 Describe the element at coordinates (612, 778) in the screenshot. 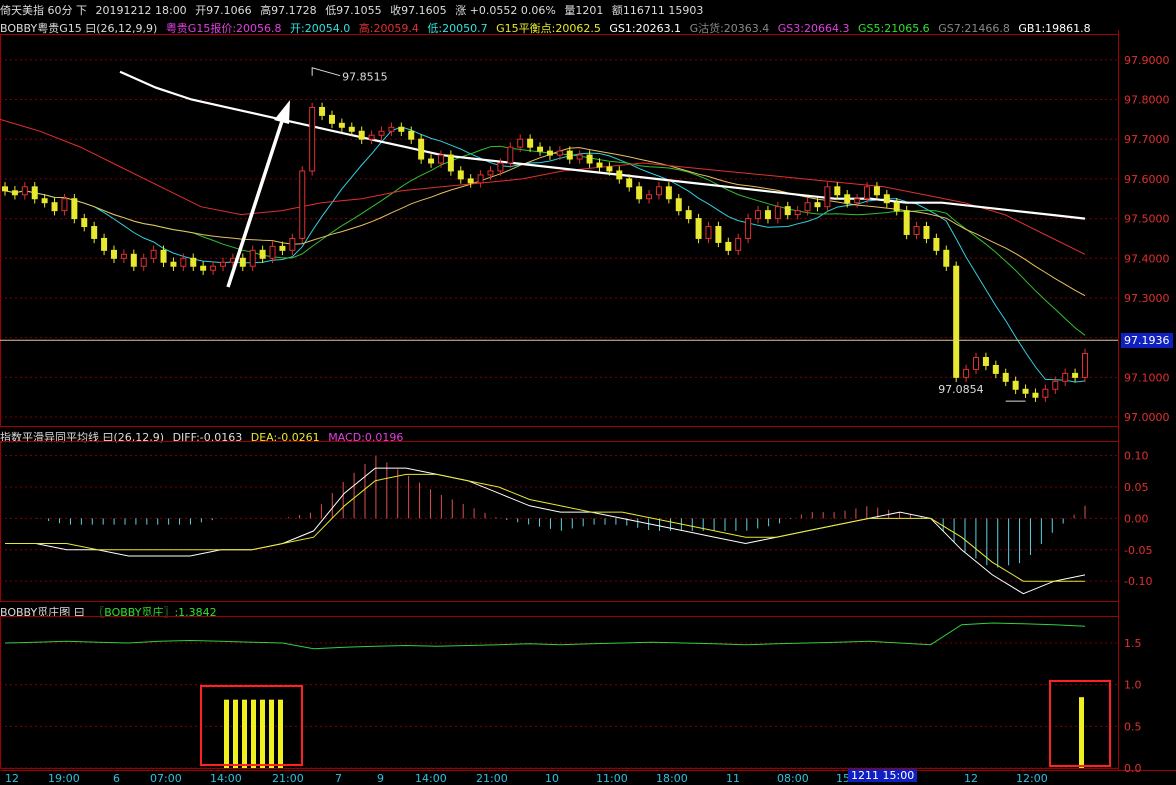

I see `time-tick-label: 11:00` at that location.